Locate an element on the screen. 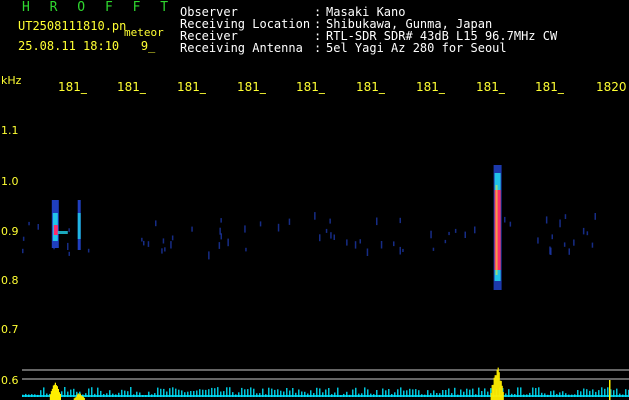 This screenshot has width=629, height=400. app-title: H R O F F T is located at coordinates (98, 7).